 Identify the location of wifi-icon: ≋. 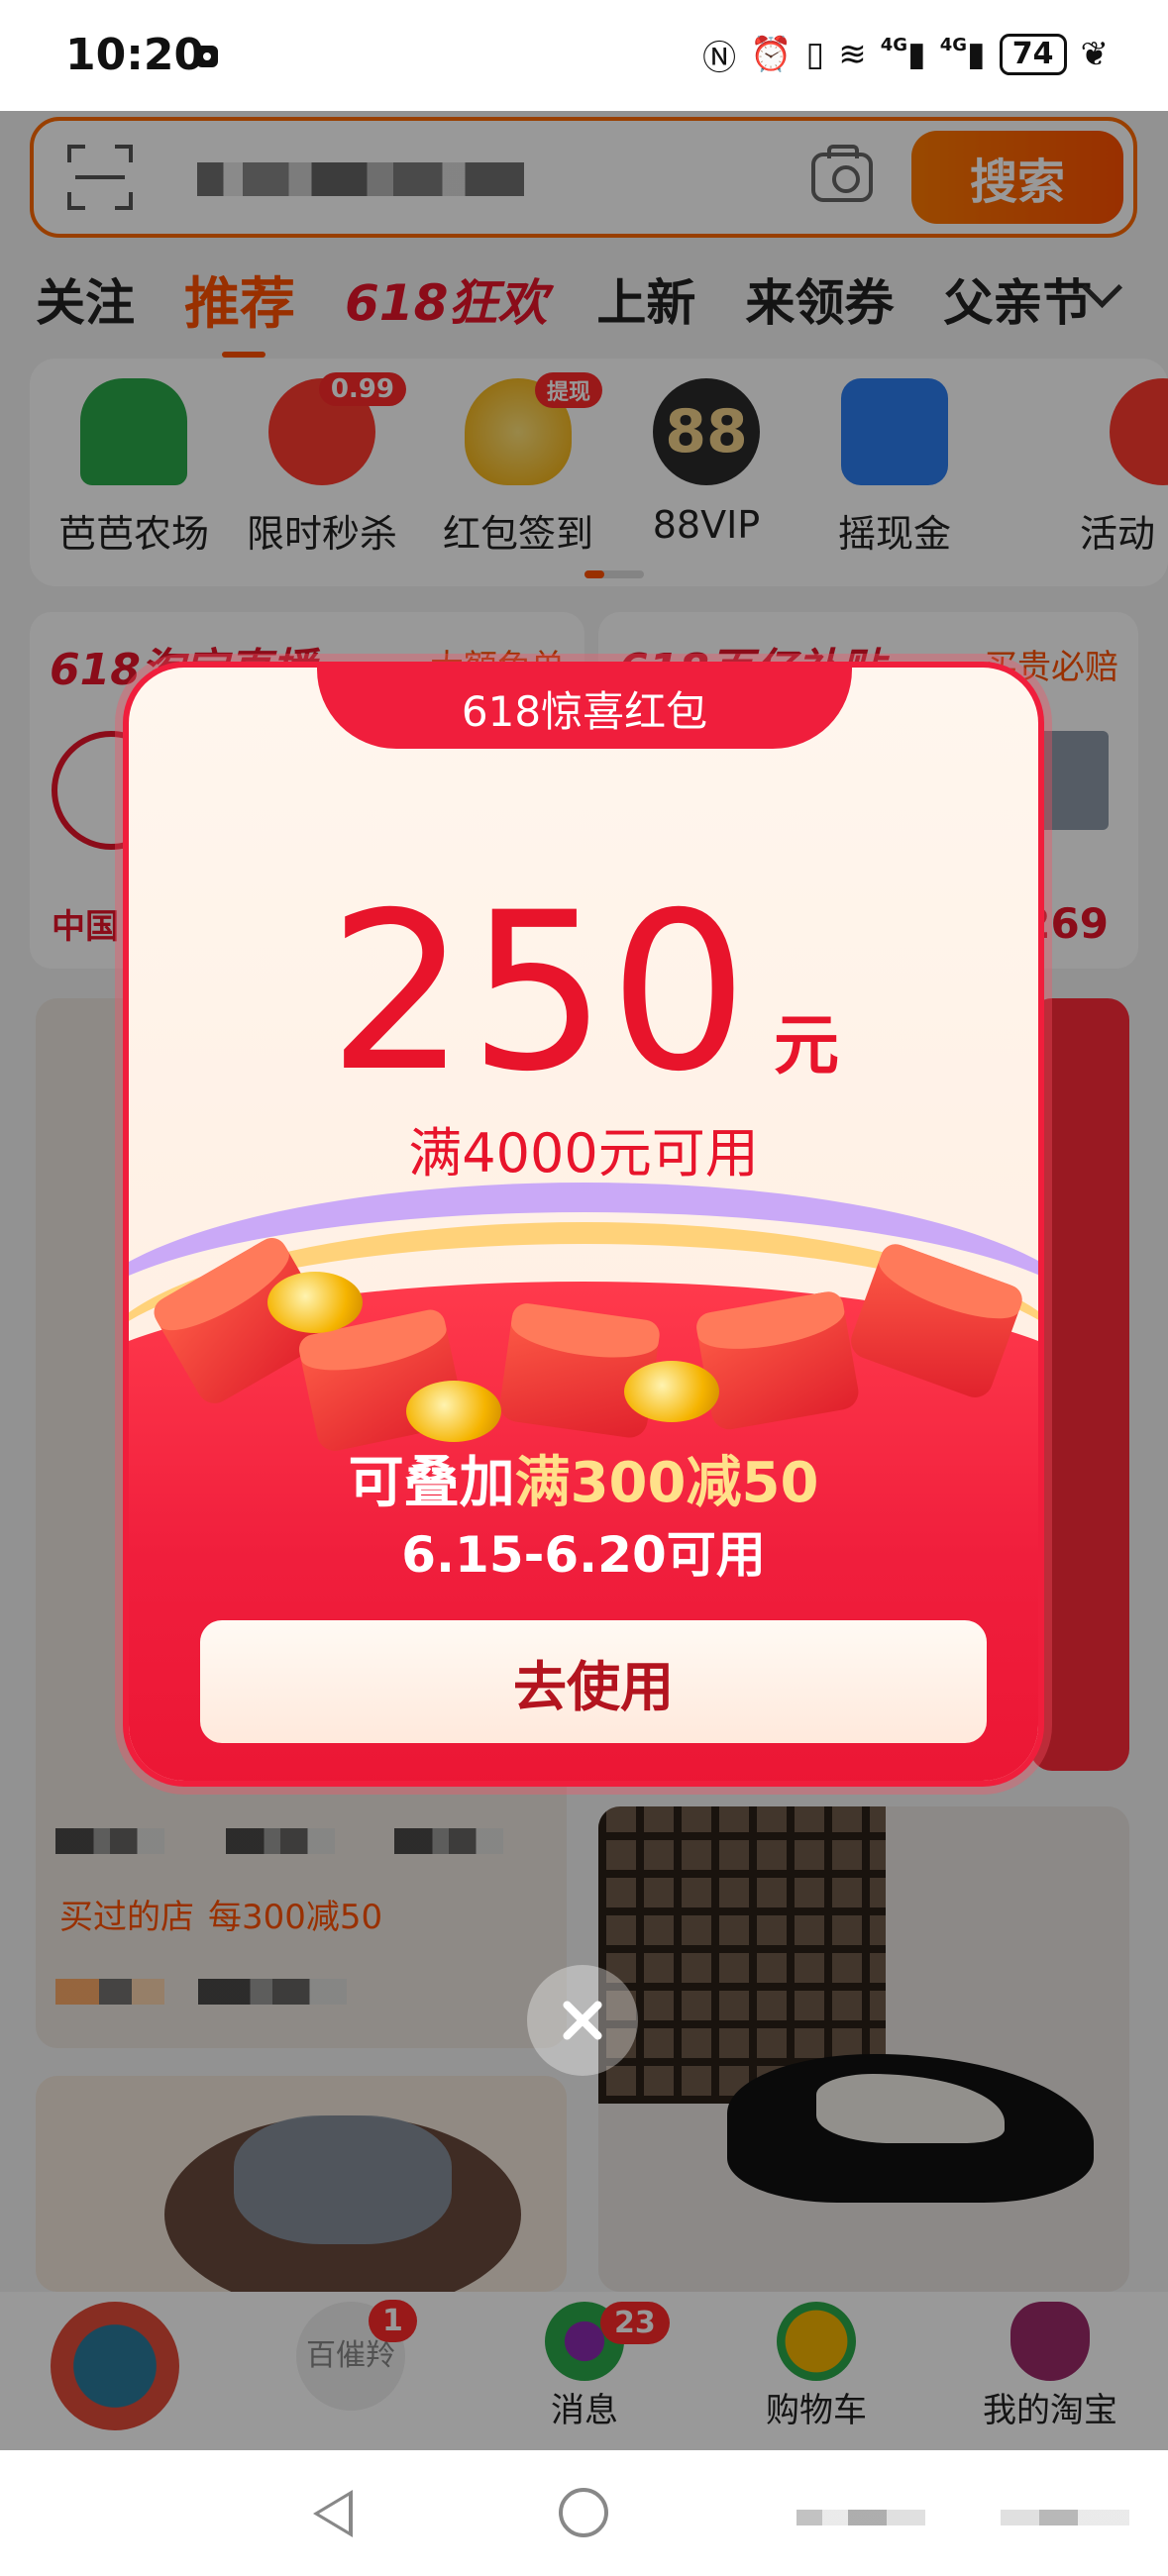
(852, 54).